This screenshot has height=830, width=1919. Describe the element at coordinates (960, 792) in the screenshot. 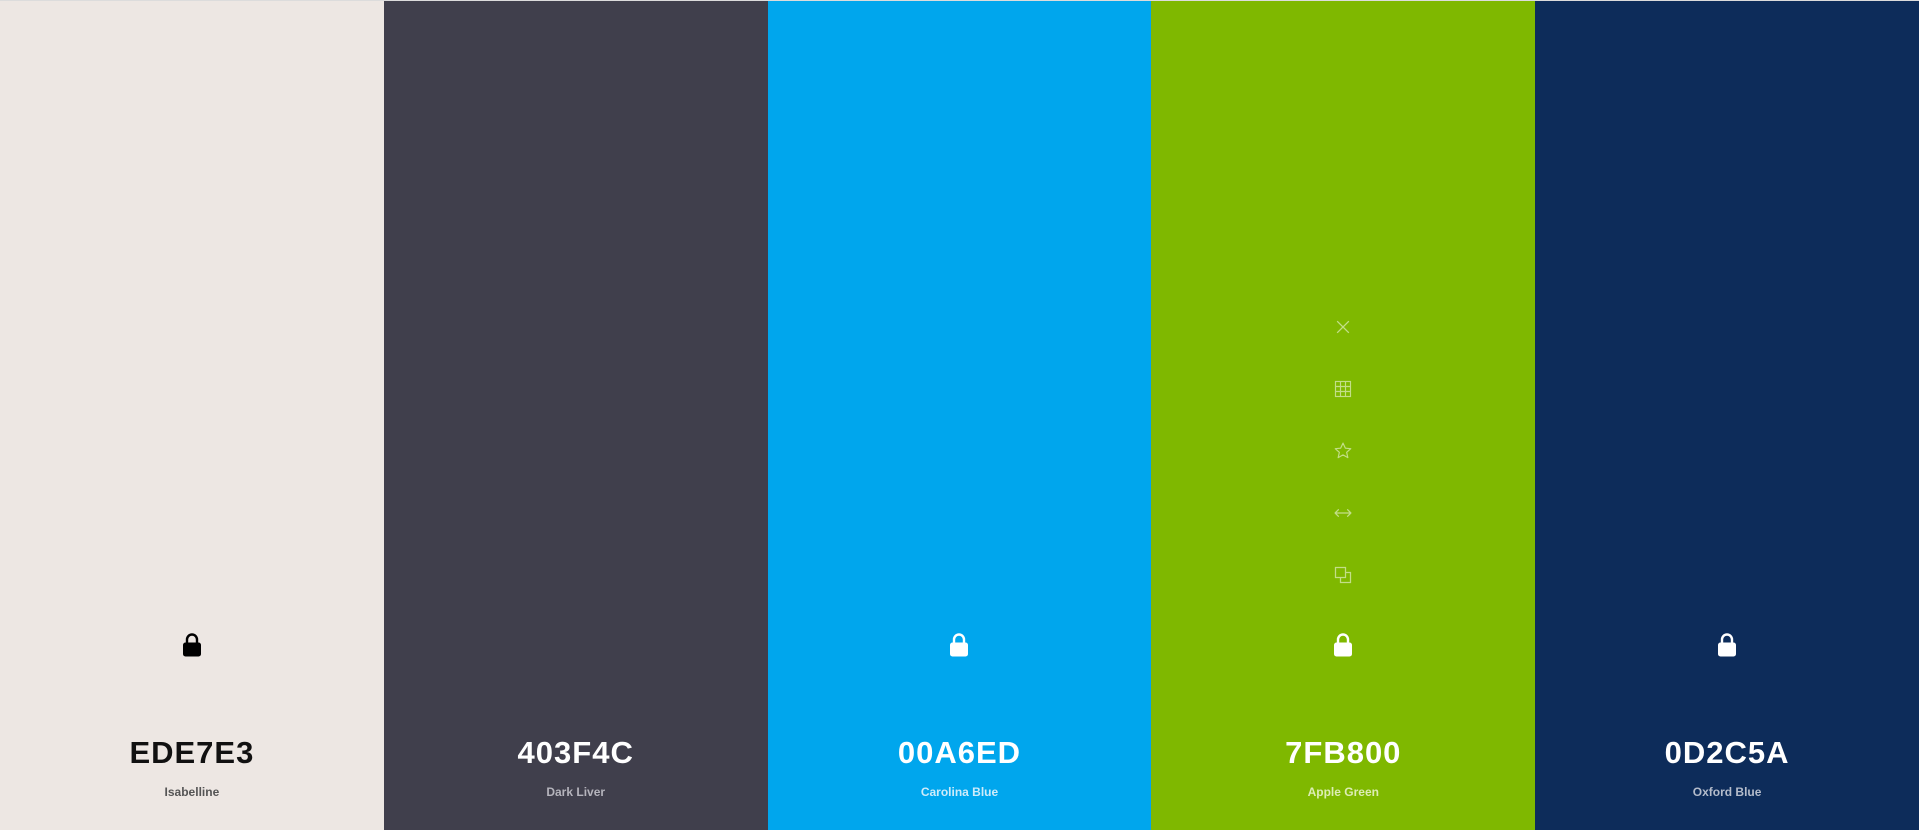

I see `color-name: Carolina Blue` at that location.